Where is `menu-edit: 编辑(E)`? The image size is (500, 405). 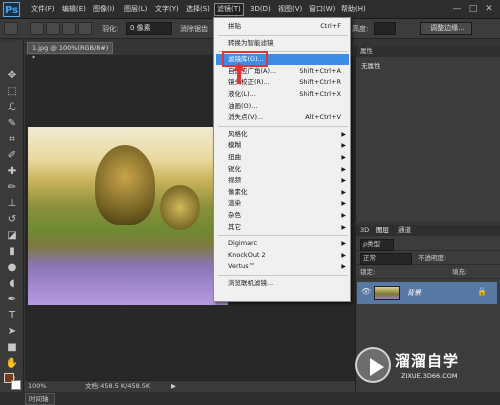
menu-edit: 编辑(E) is located at coordinates (74, 9).